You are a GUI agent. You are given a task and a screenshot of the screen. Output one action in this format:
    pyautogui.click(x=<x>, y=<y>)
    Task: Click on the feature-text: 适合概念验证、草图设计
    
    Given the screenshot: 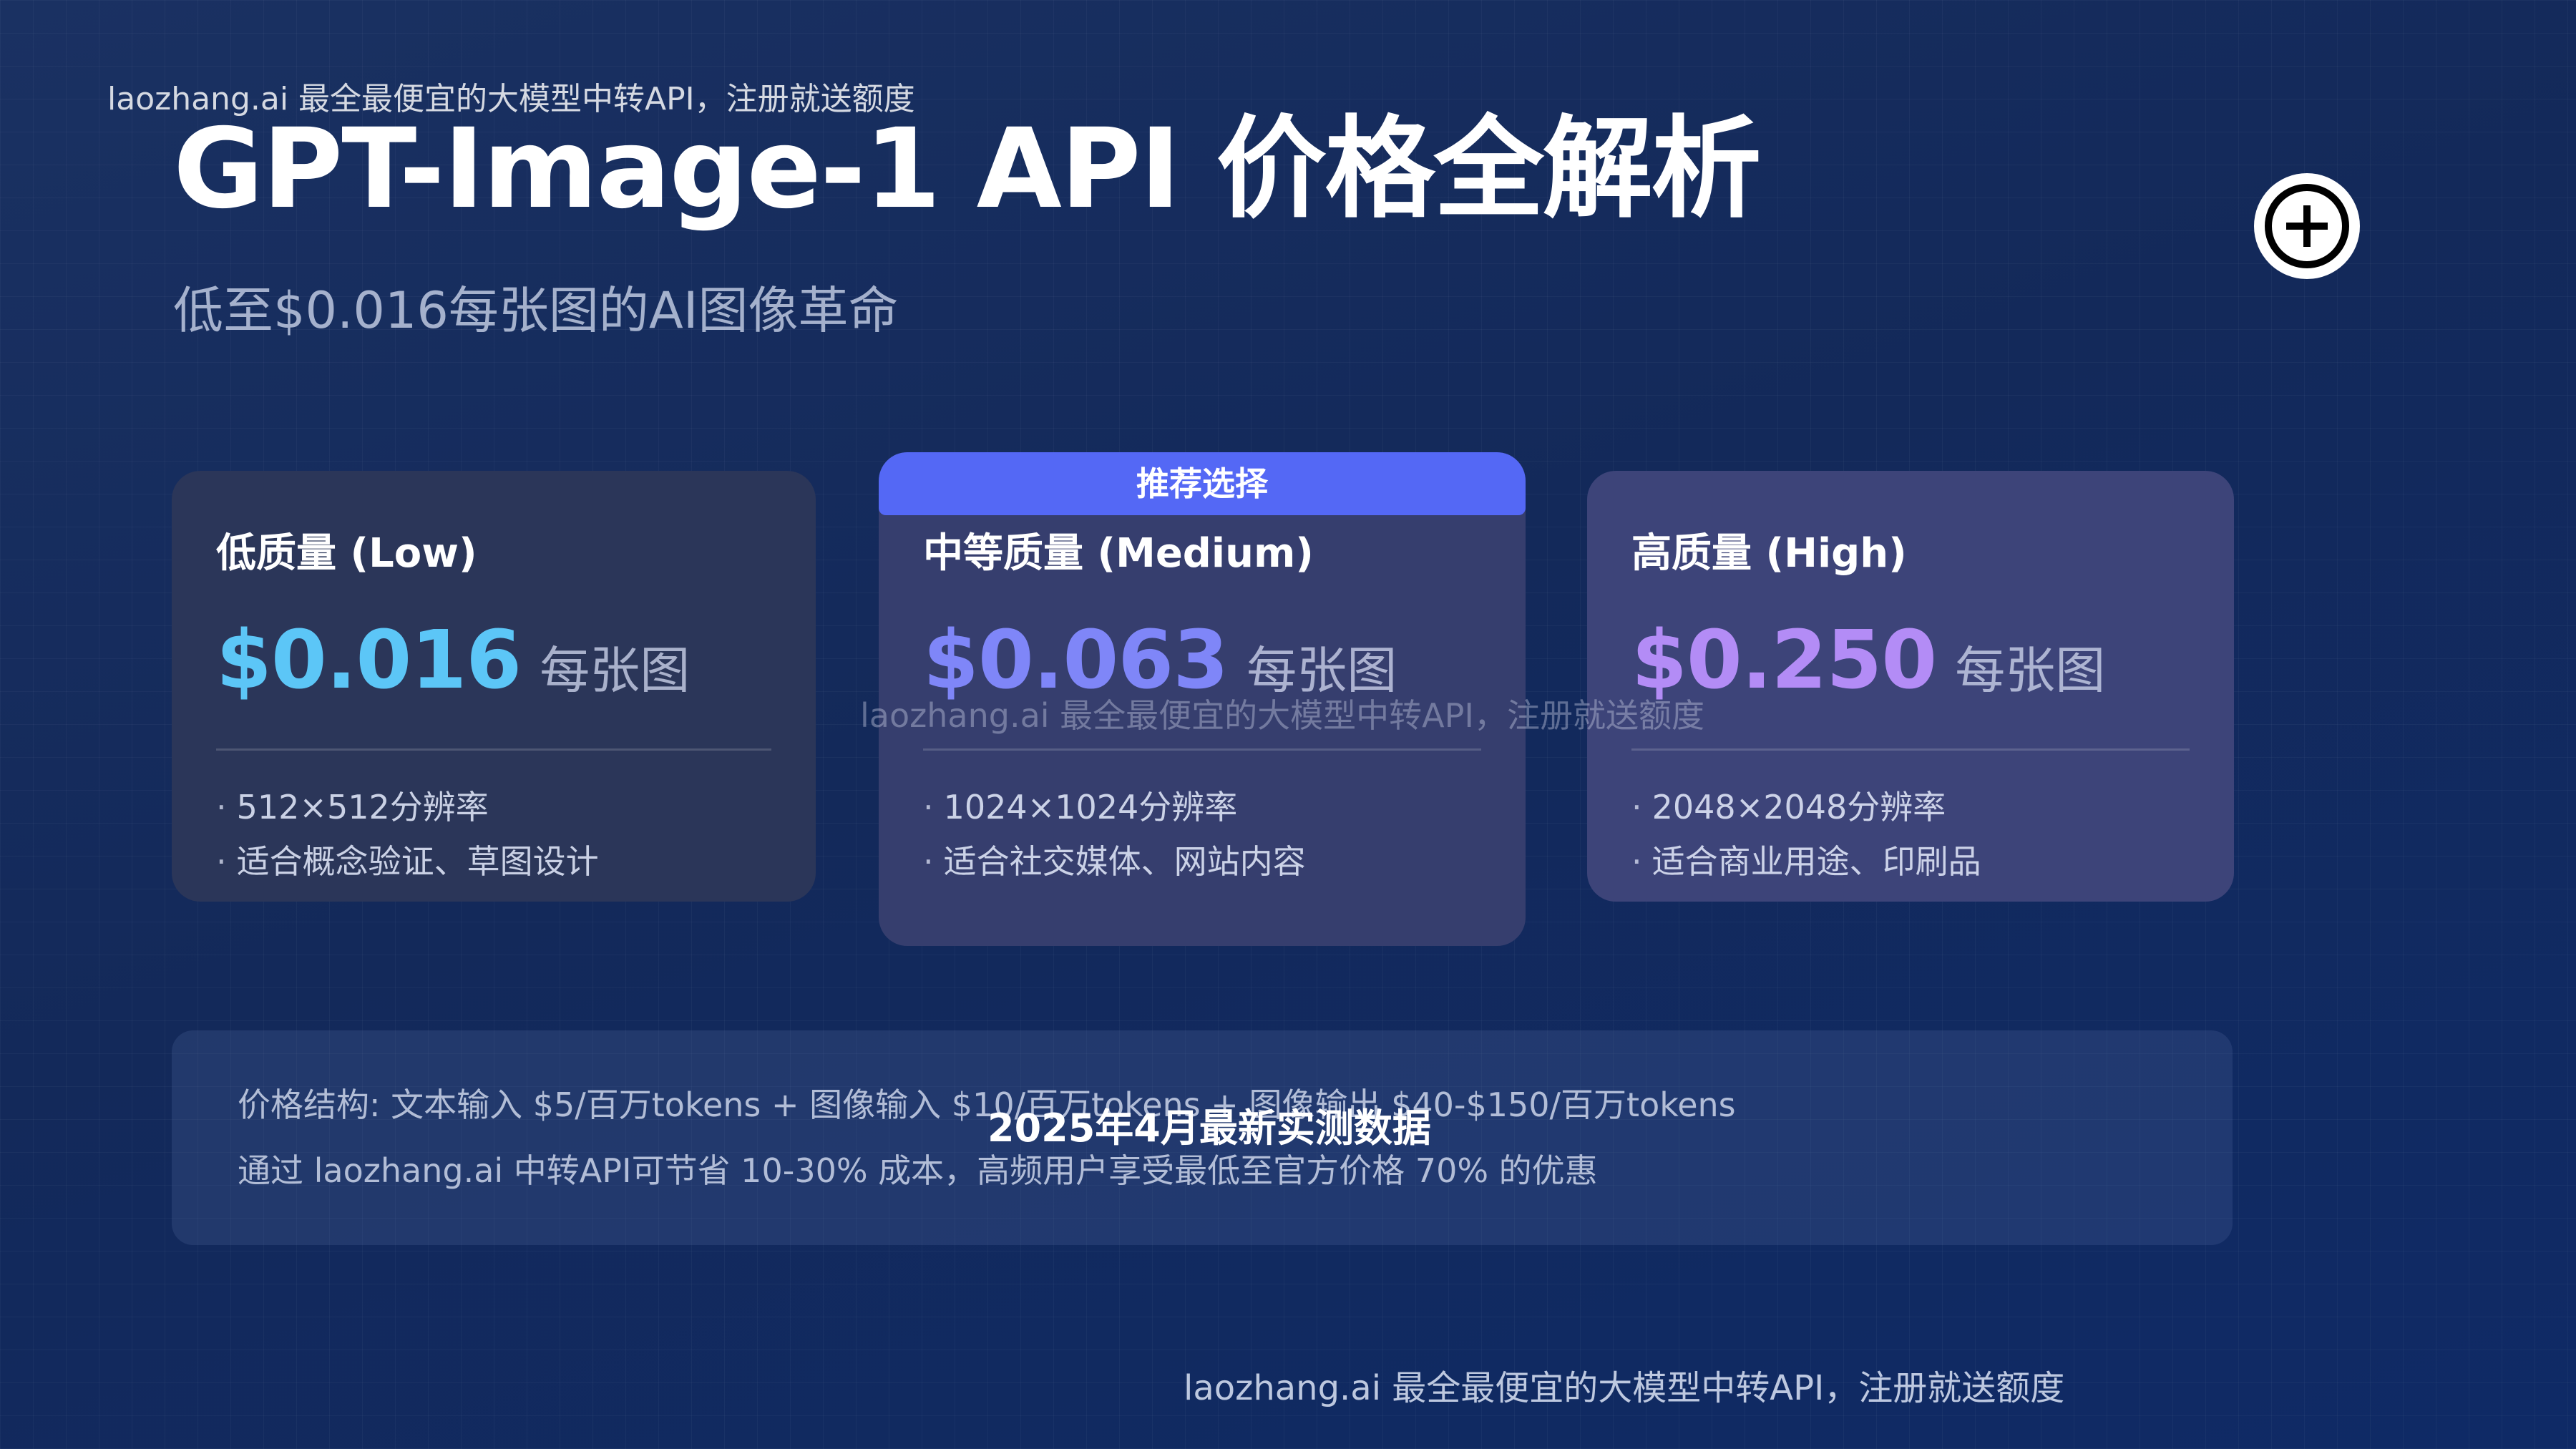 What is the action you would take?
    pyautogui.click(x=417, y=861)
    